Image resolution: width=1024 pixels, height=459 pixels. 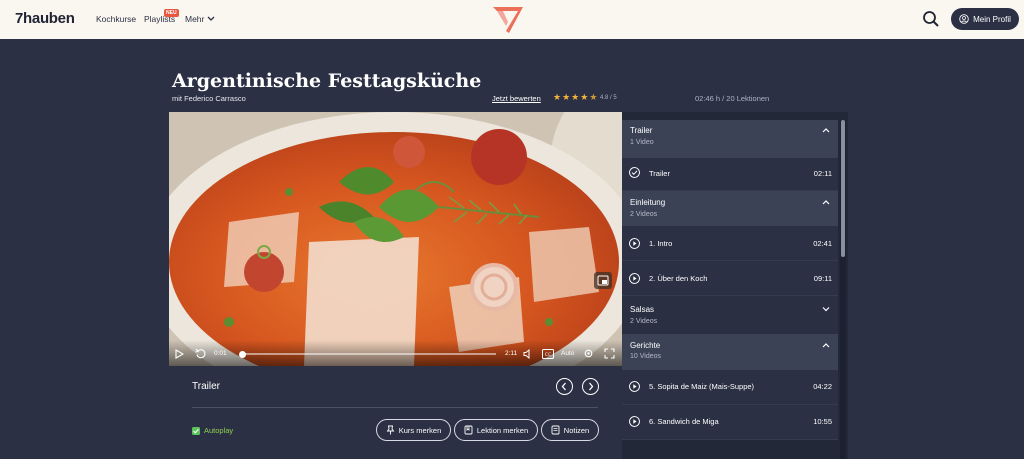 I want to click on save-lesson-label: Lektion merken, so click(x=502, y=430).